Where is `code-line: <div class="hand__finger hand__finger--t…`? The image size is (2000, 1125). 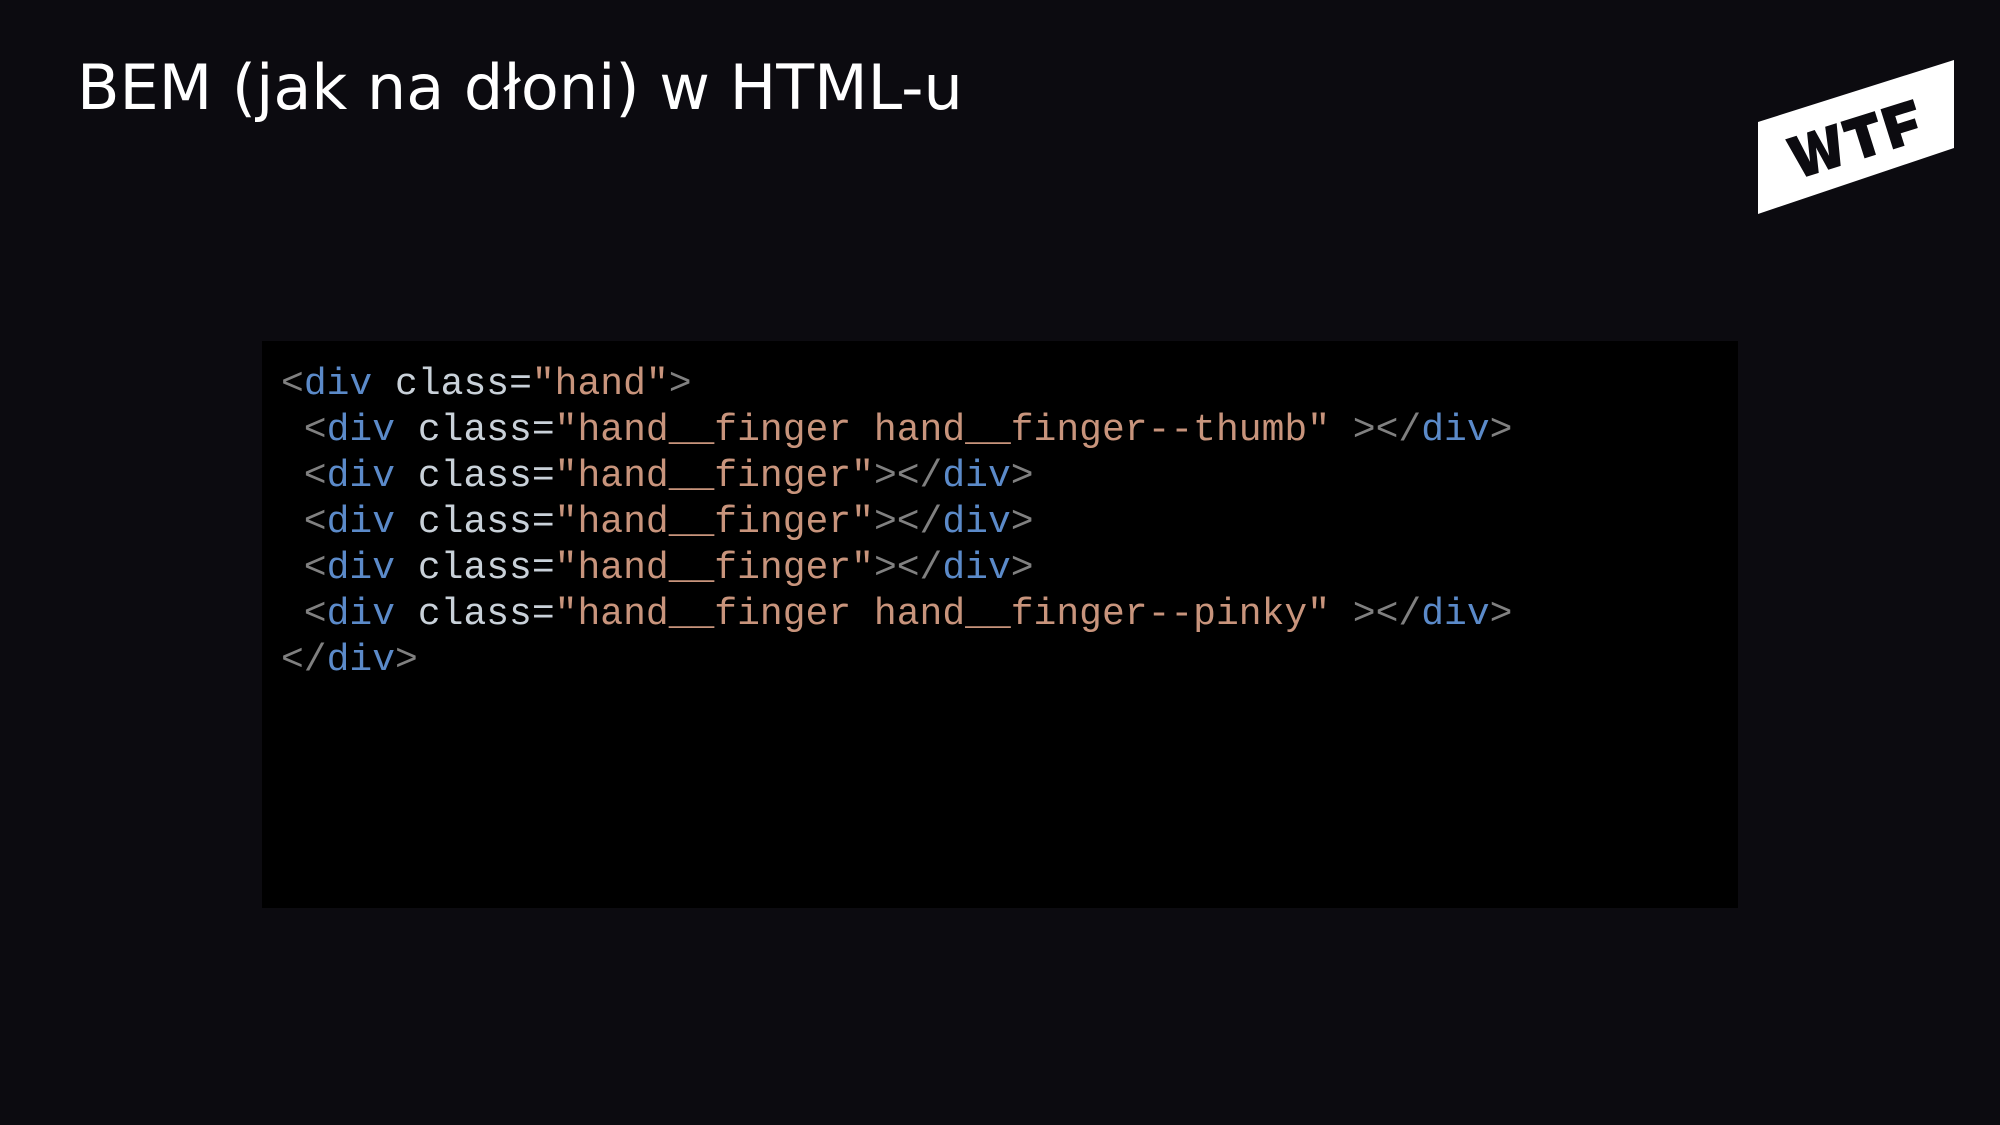 code-line: <div class="hand__finger hand__finger--t… is located at coordinates (897, 431).